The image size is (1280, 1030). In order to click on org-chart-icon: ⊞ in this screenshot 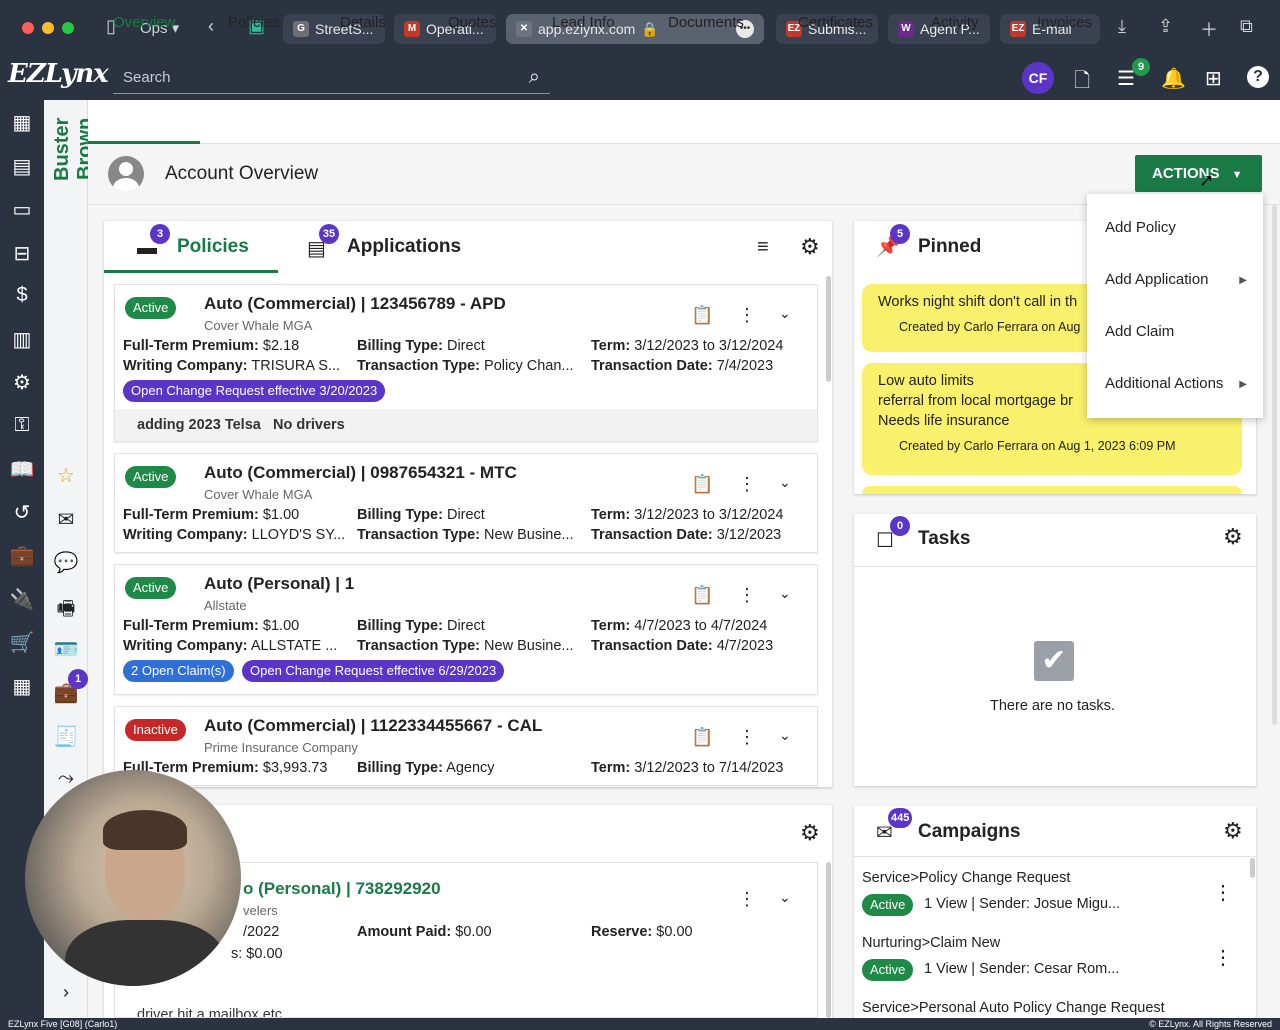, I will do `click(1213, 78)`.